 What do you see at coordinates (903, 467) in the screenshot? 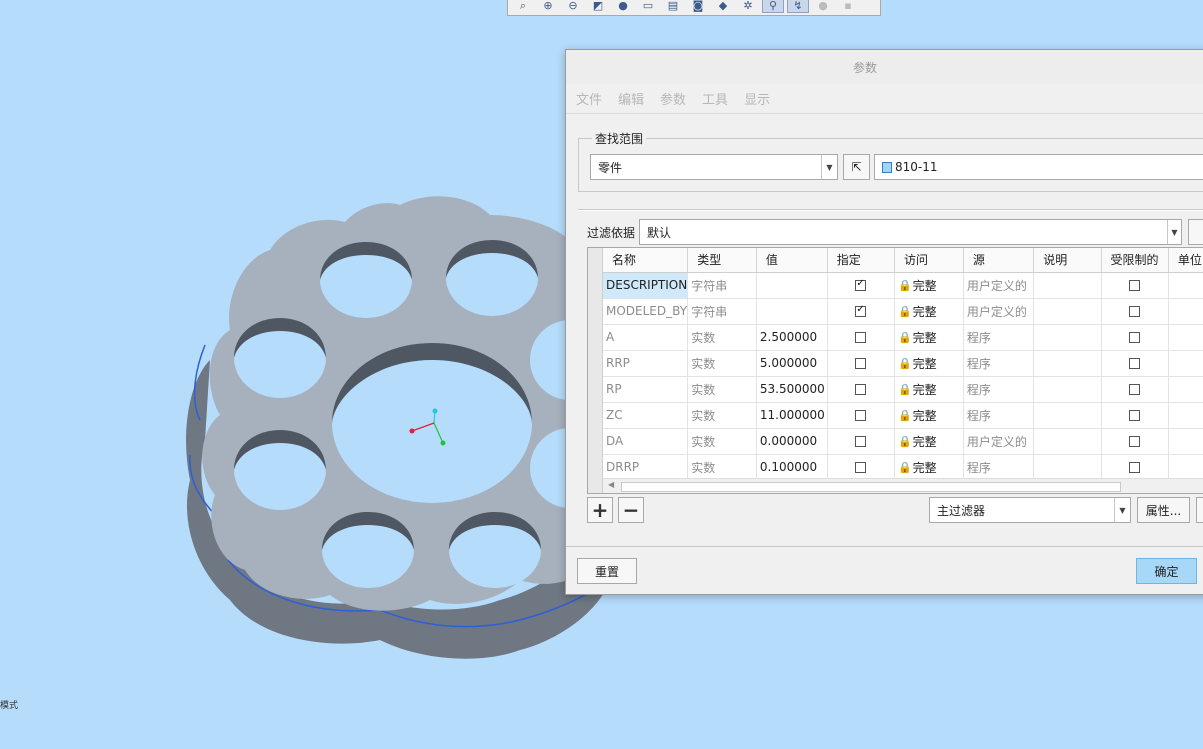
I see `table-row: DRRP 实数 0.100000 🔒 完整 程序` at bounding box center [903, 467].